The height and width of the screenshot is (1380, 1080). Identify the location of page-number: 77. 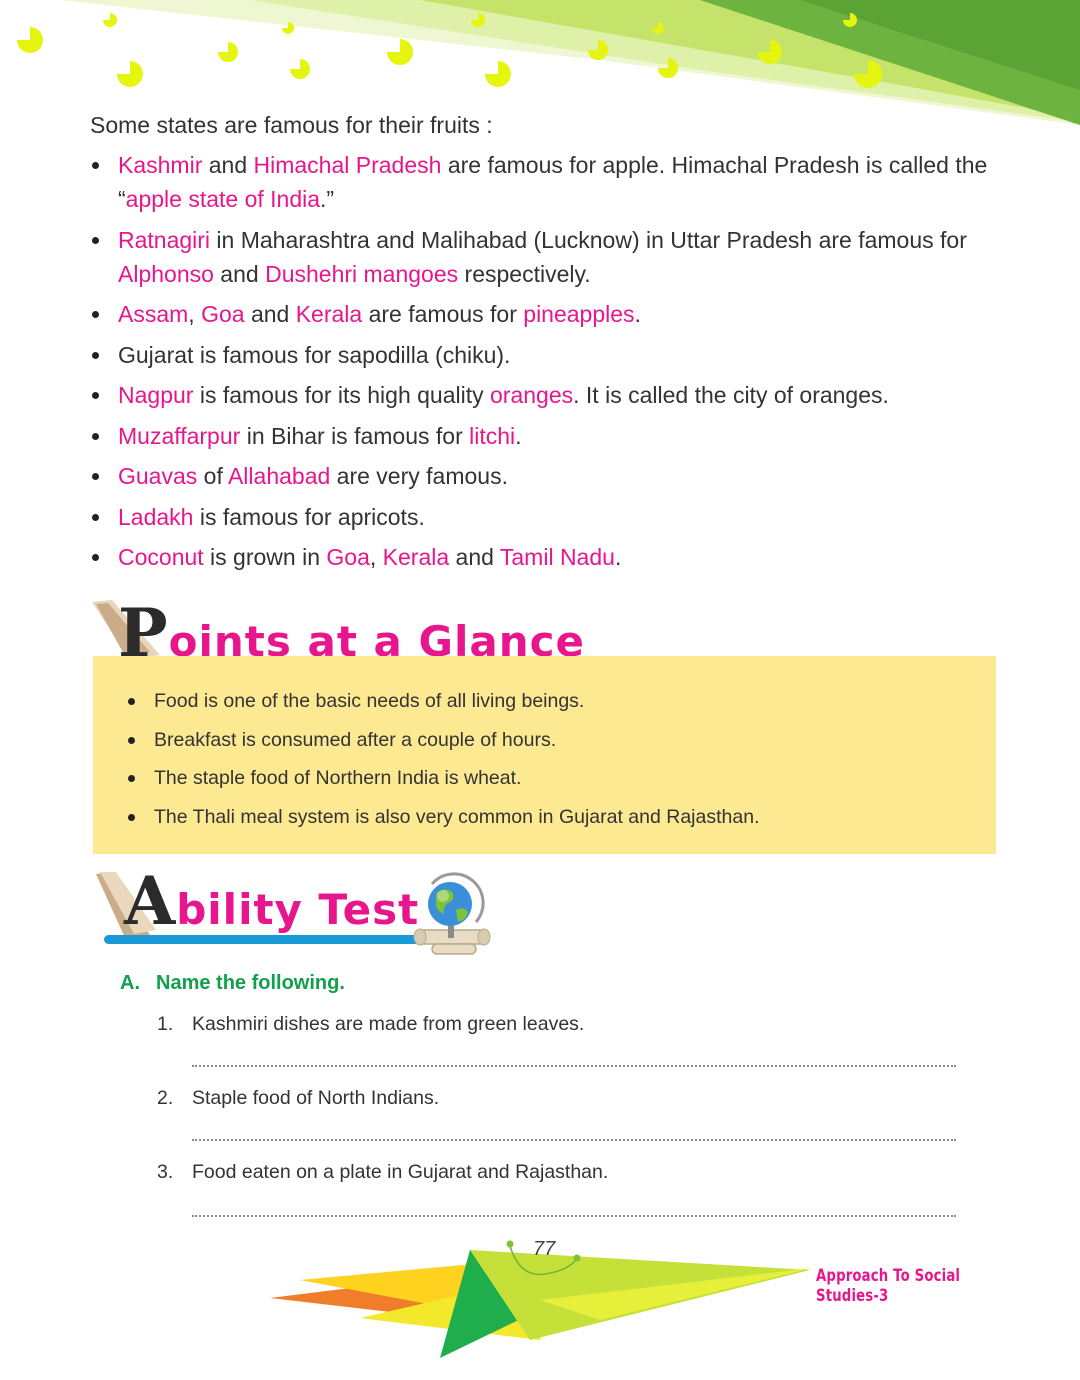
(544, 1249).